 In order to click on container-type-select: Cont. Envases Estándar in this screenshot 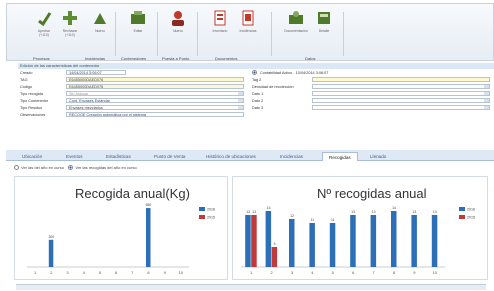, I will do `click(155, 100)`.